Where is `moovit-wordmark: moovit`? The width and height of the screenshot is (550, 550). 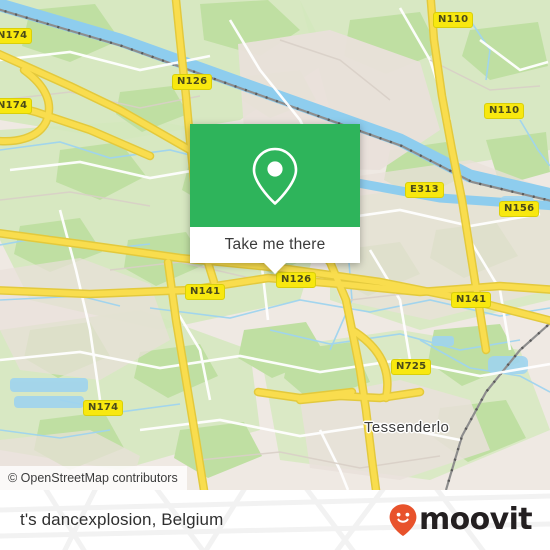 moovit-wordmark: moovit is located at coordinates (475, 519).